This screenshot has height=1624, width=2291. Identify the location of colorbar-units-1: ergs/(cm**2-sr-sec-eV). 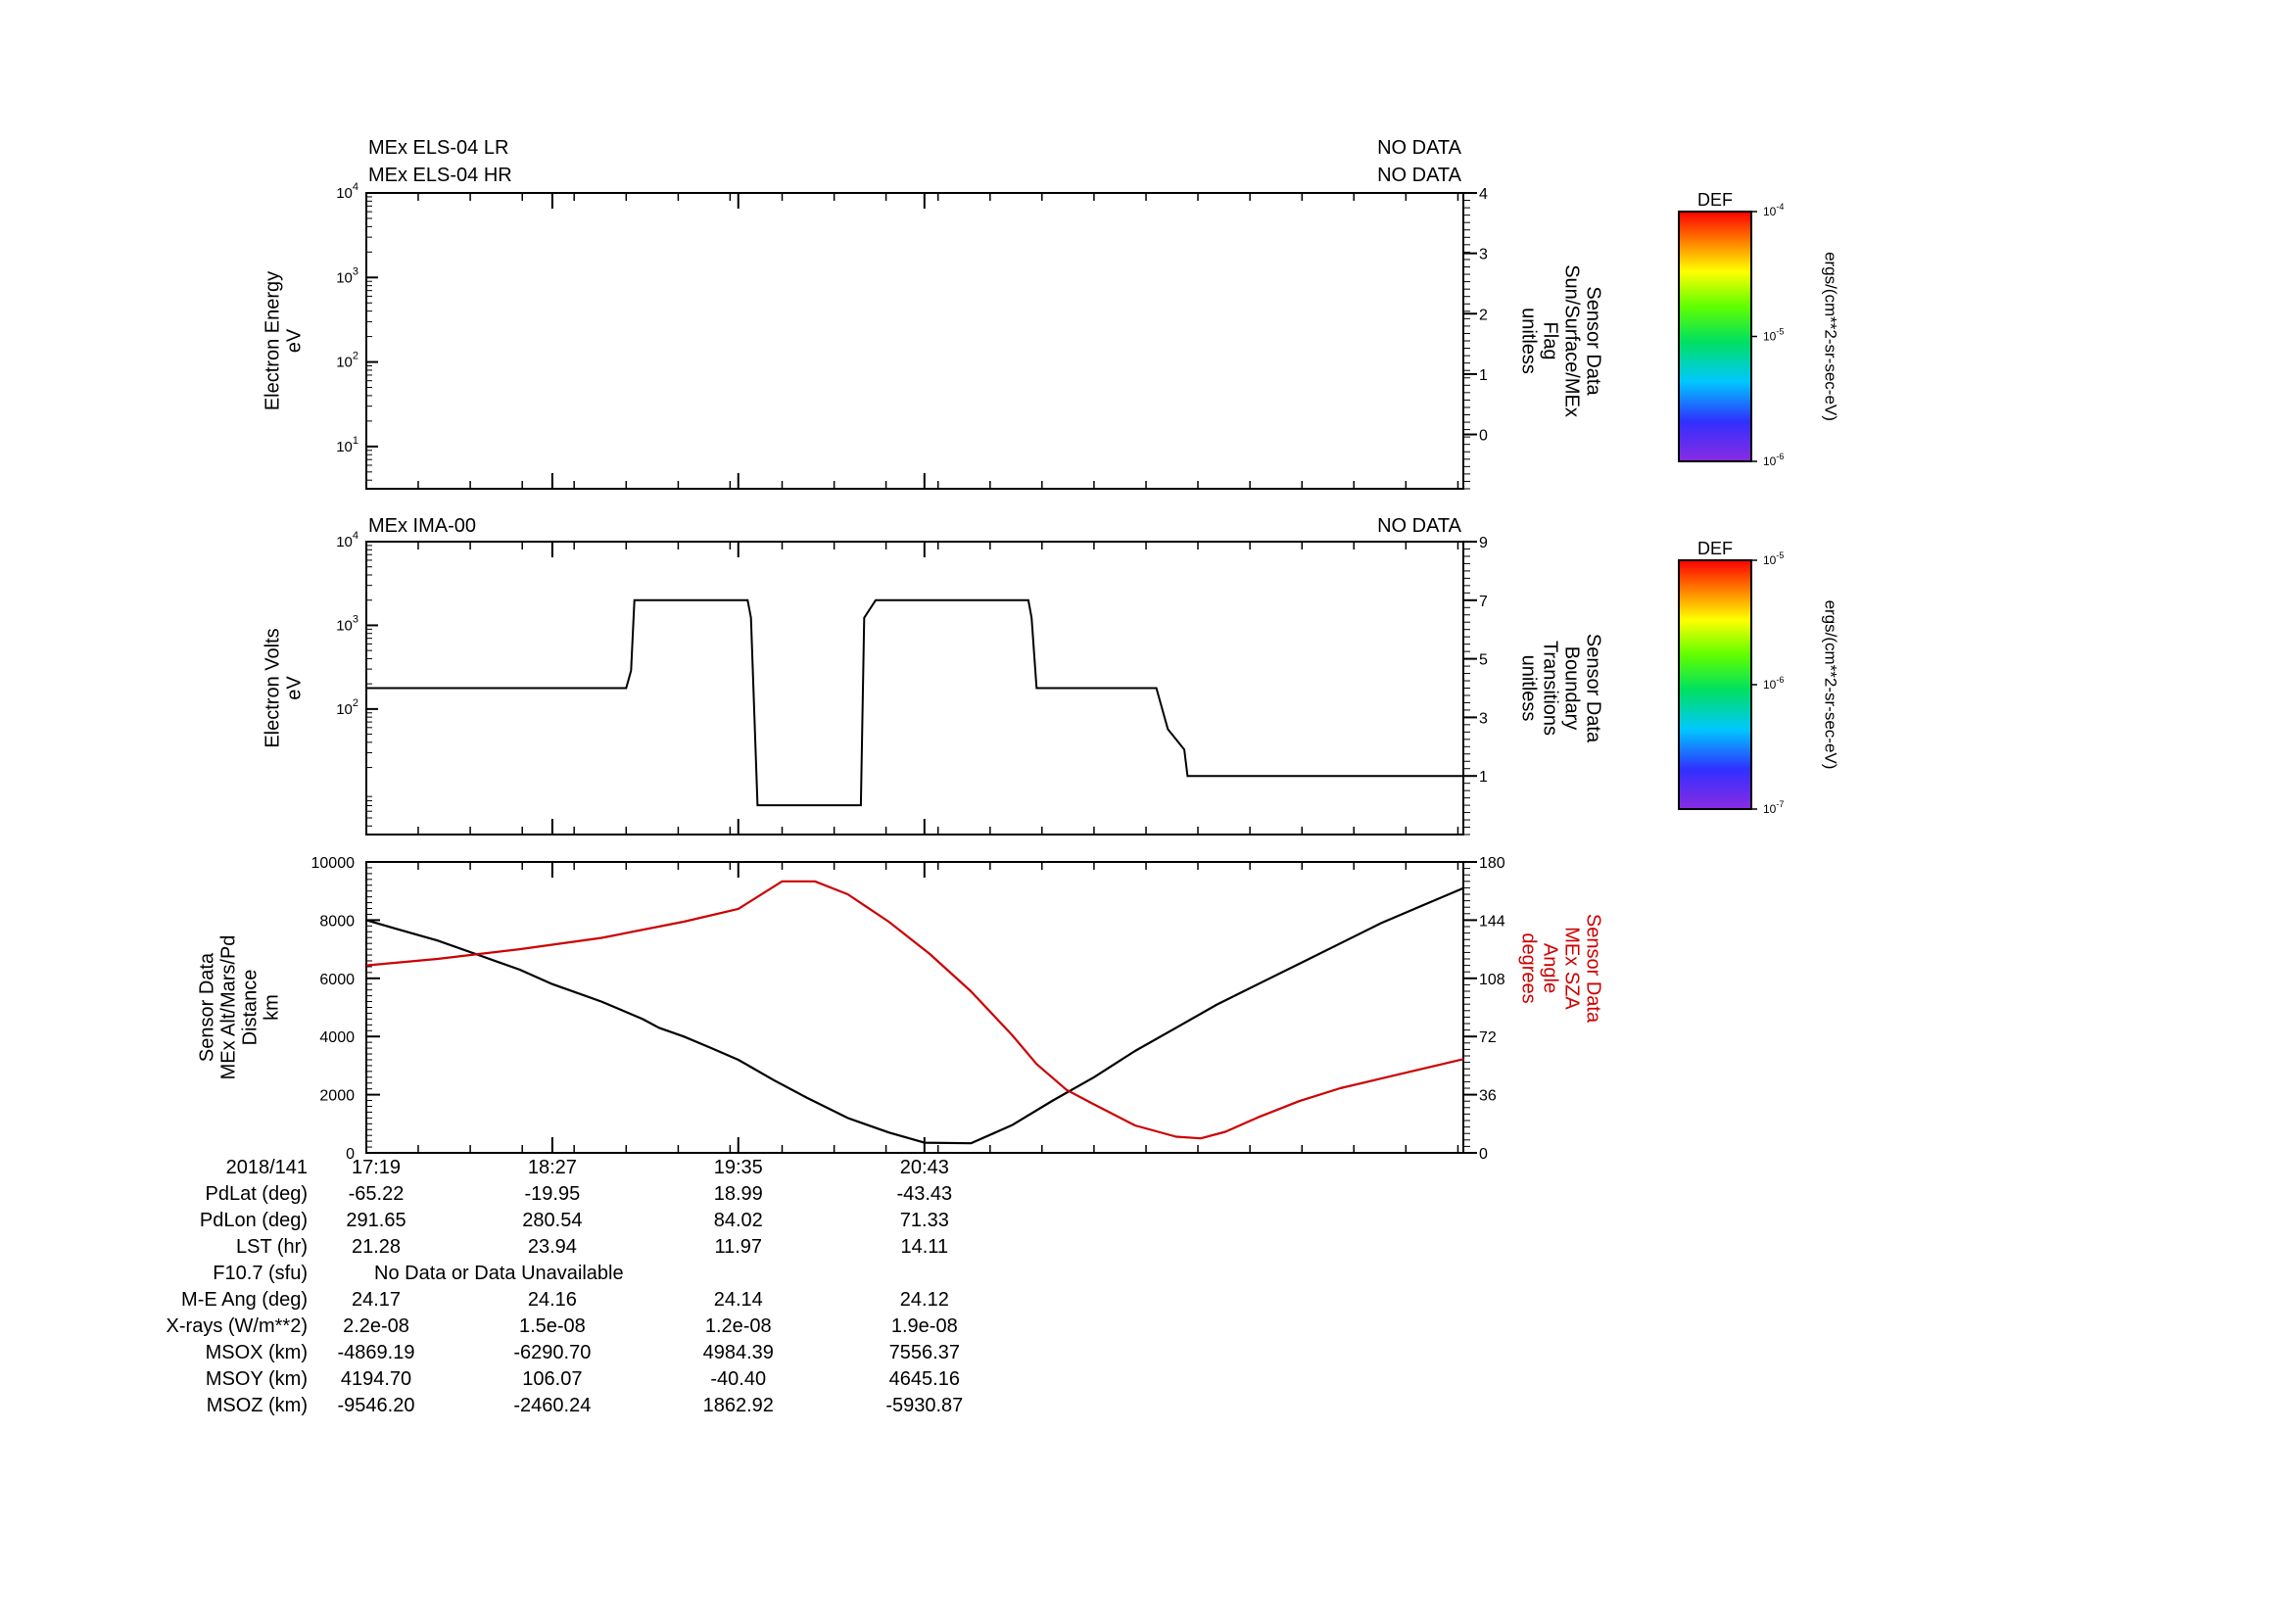
(1831, 685).